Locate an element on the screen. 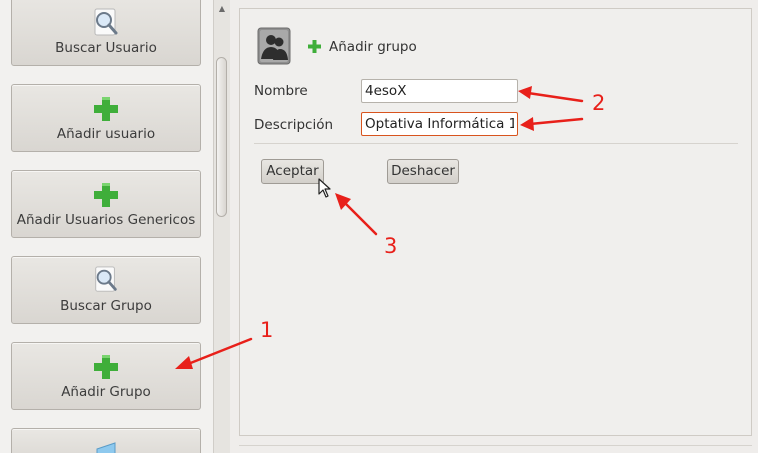  annotation-number-1: 1 is located at coordinates (267, 330).